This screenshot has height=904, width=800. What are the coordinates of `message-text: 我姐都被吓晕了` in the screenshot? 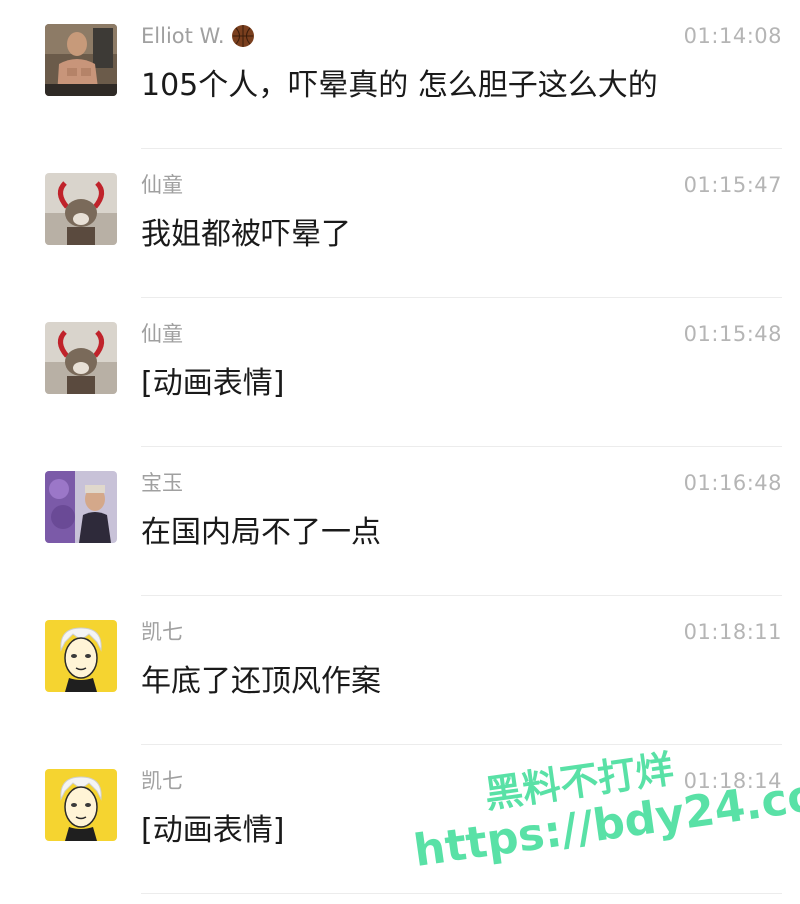 It's located at (246, 235).